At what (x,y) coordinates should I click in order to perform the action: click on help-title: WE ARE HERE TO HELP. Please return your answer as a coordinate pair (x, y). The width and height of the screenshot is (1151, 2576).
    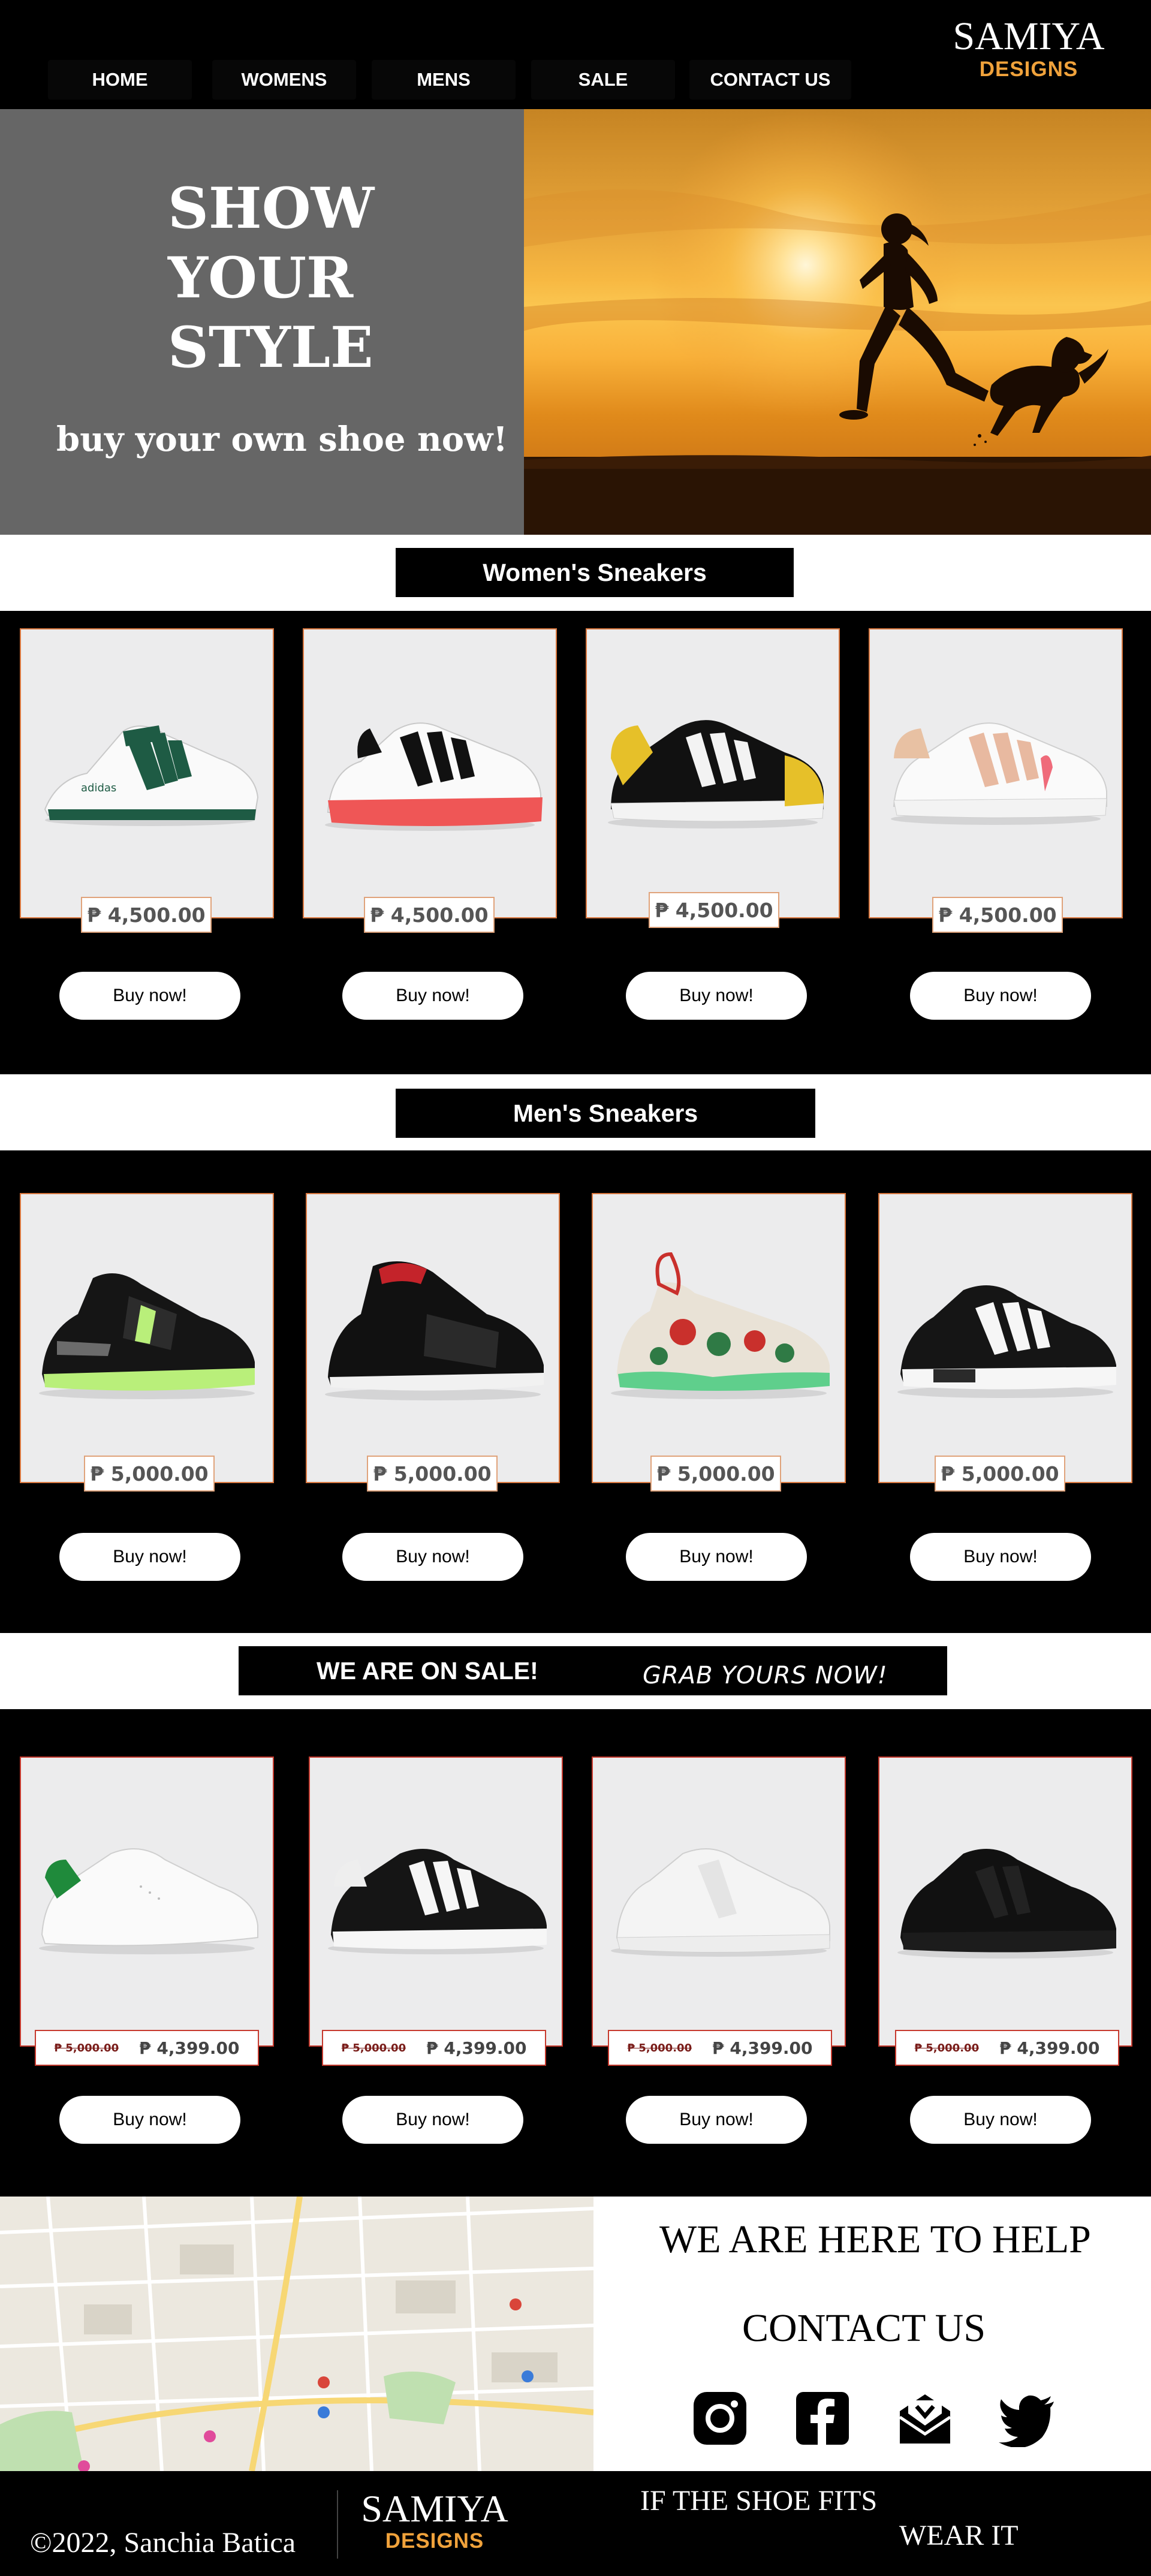
    Looking at the image, I should click on (875, 2239).